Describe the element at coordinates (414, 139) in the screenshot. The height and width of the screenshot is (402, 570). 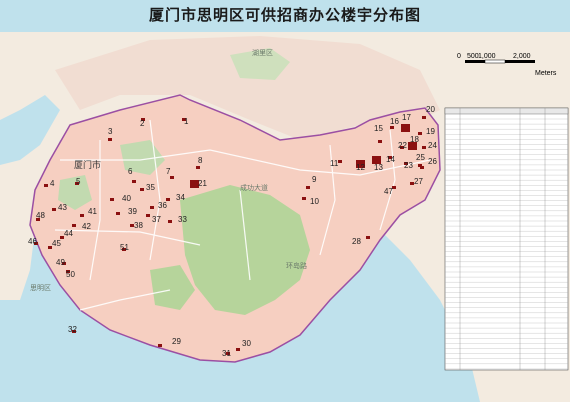
I see `building-label-18: 18` at that location.